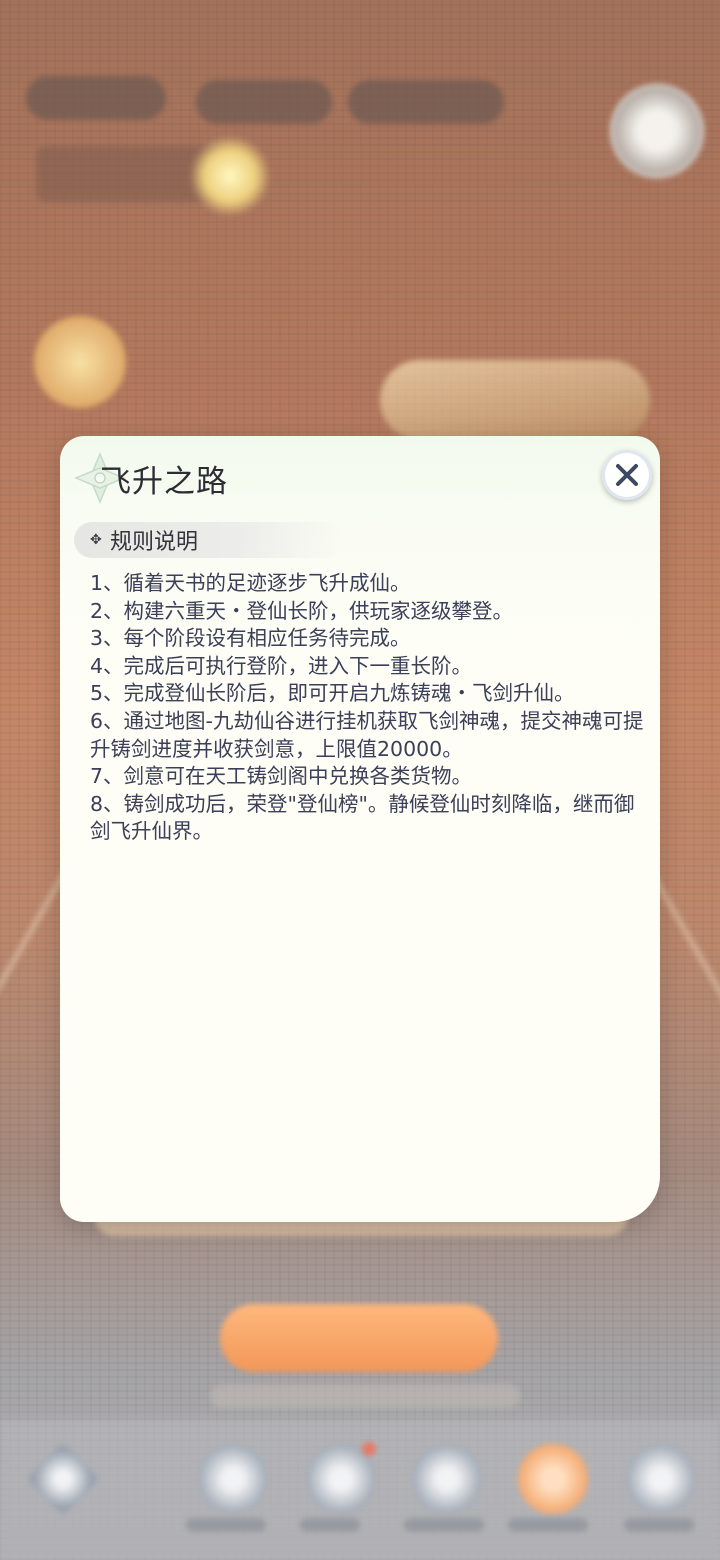 The width and height of the screenshot is (720, 1560). Describe the element at coordinates (209, 540) in the screenshot. I see `section-header: ✥ 规则说明` at that location.